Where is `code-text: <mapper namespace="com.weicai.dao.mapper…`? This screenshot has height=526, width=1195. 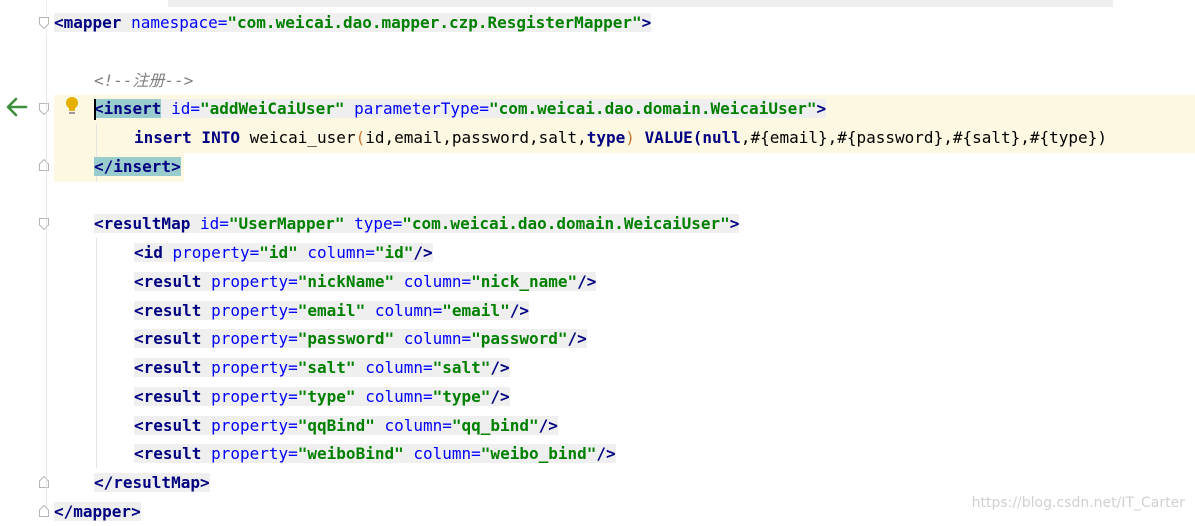 code-text: <mapper namespace="com.weicai.dao.mapper… is located at coordinates (353, 22).